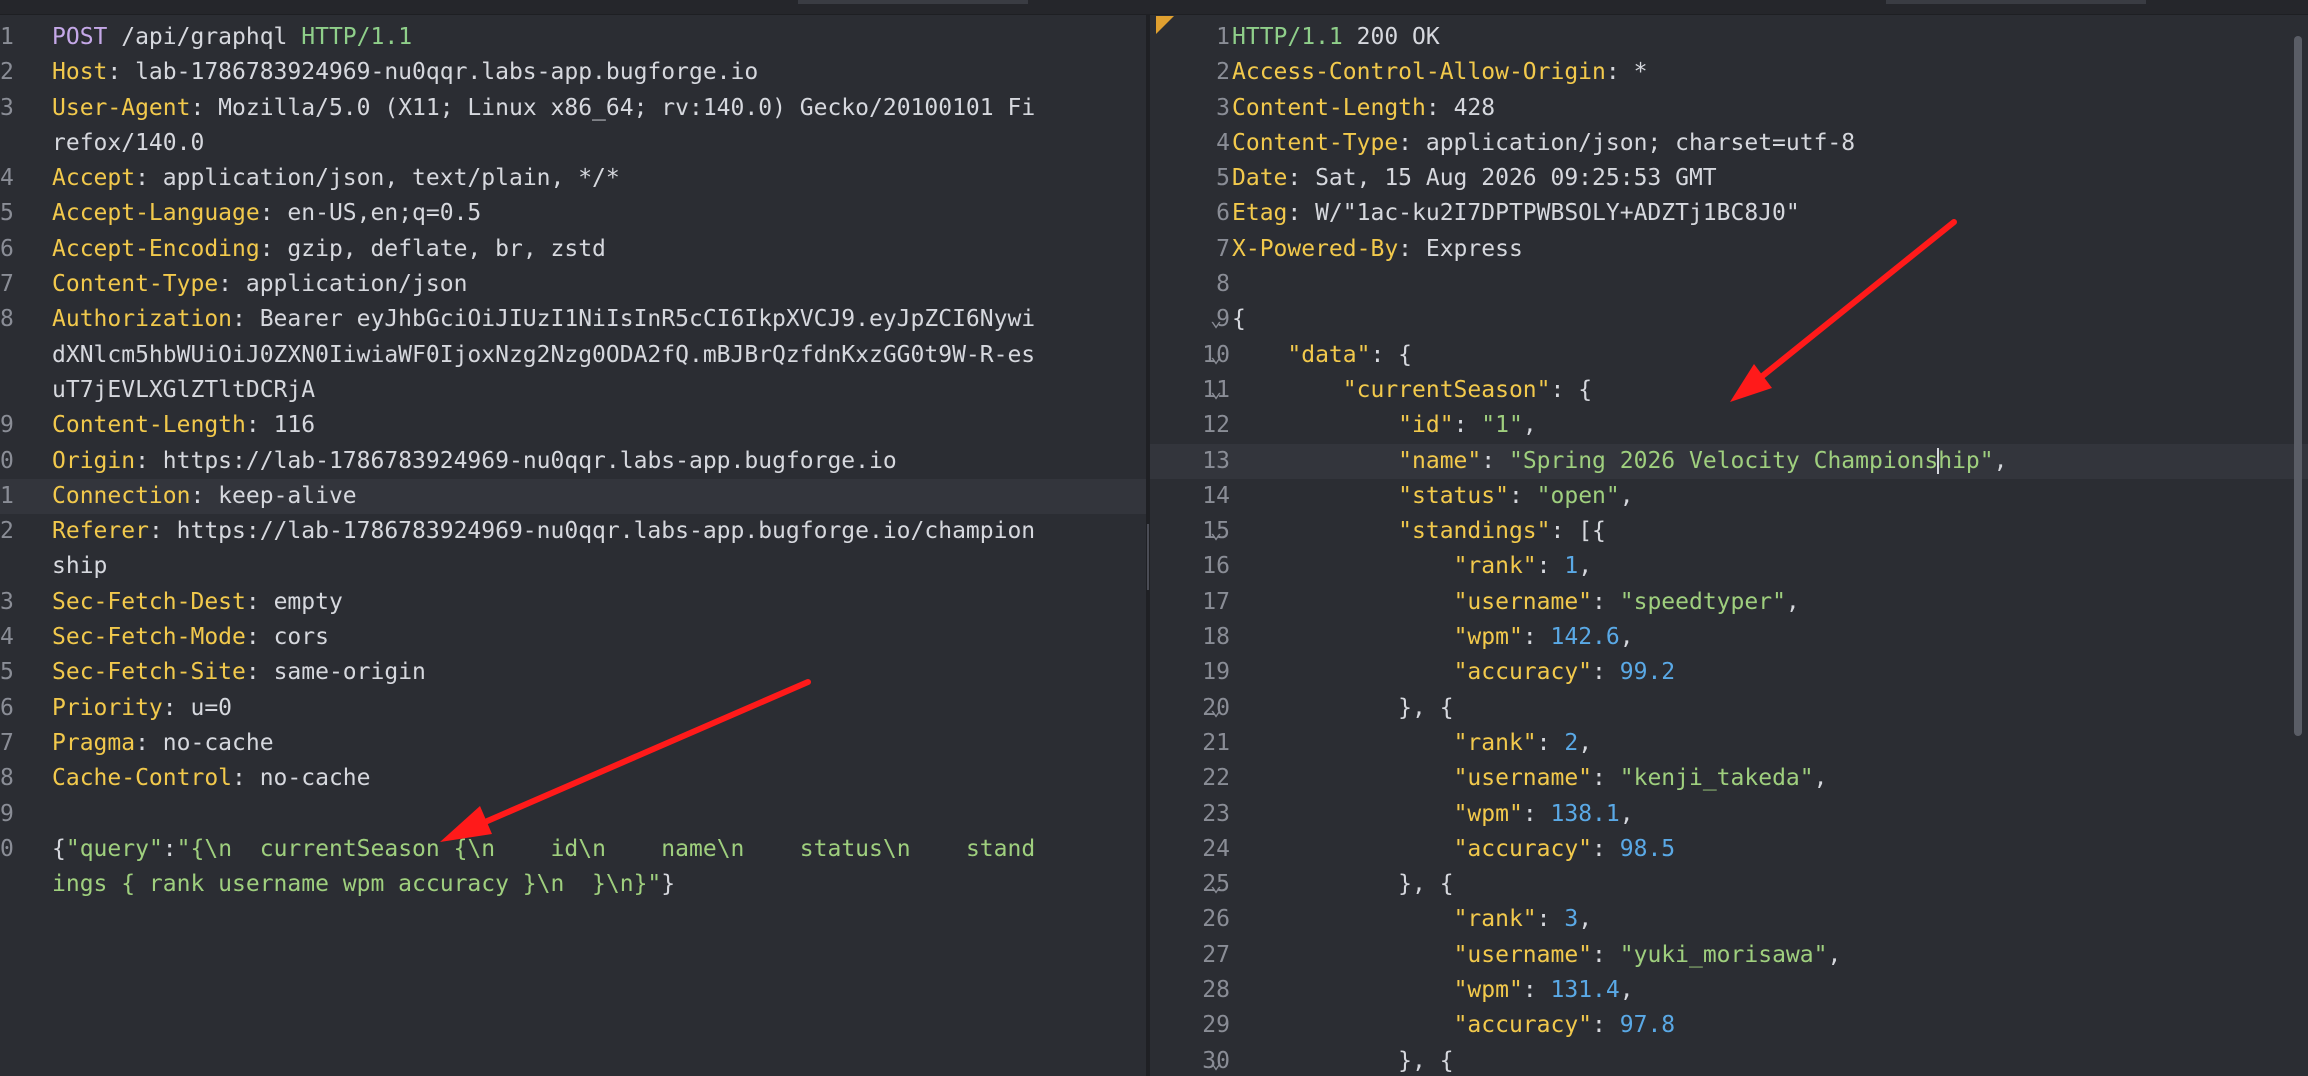  What do you see at coordinates (1571, 742) in the screenshot?
I see `token-num: 2` at bounding box center [1571, 742].